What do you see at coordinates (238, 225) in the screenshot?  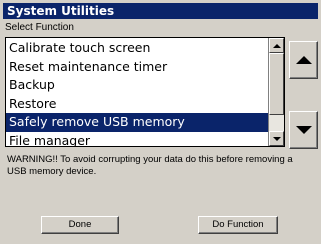 I see `do-function-button: Do Function` at bounding box center [238, 225].